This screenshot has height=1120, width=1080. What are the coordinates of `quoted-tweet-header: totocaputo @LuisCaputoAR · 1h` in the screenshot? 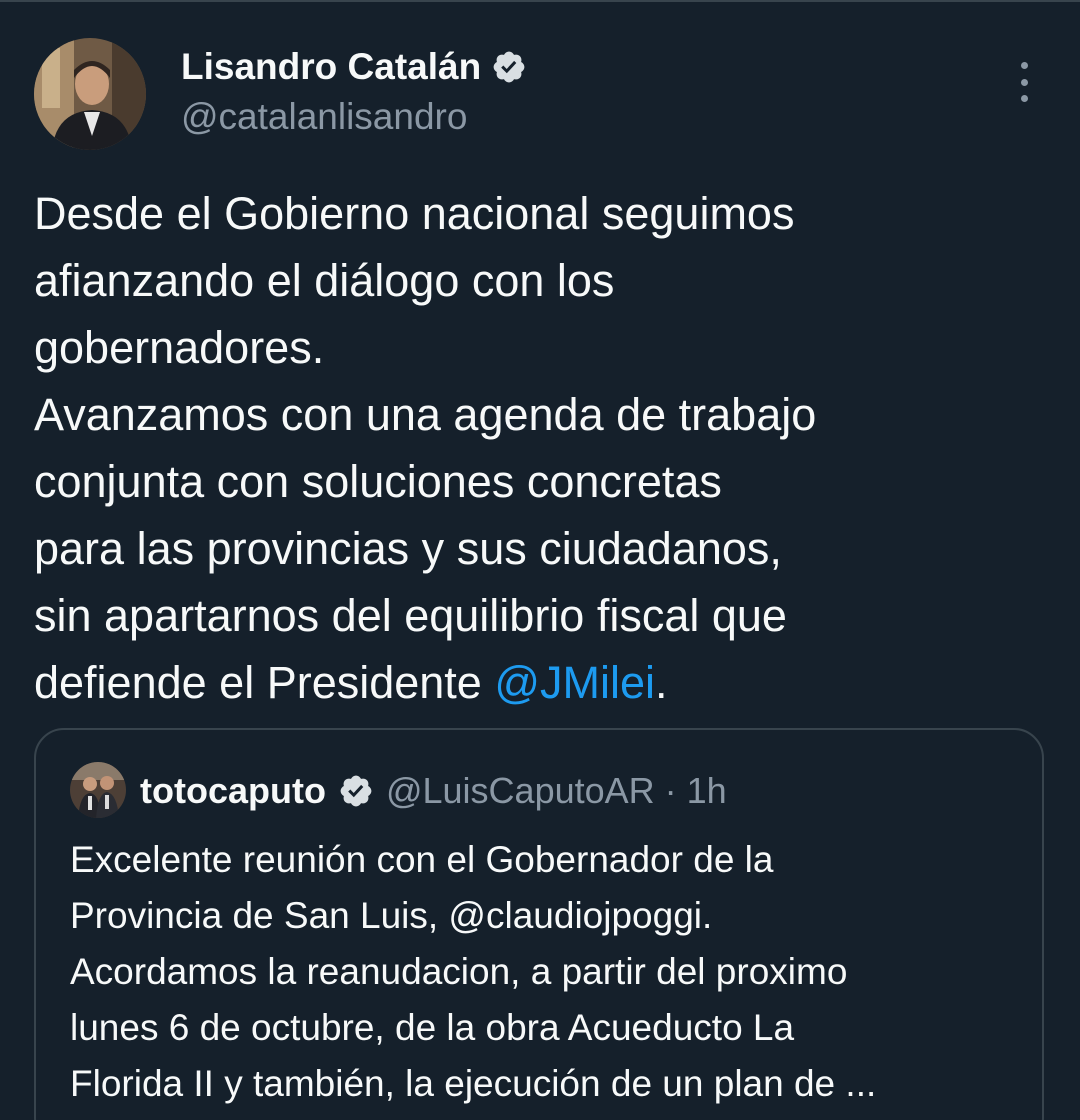 It's located at (433, 791).